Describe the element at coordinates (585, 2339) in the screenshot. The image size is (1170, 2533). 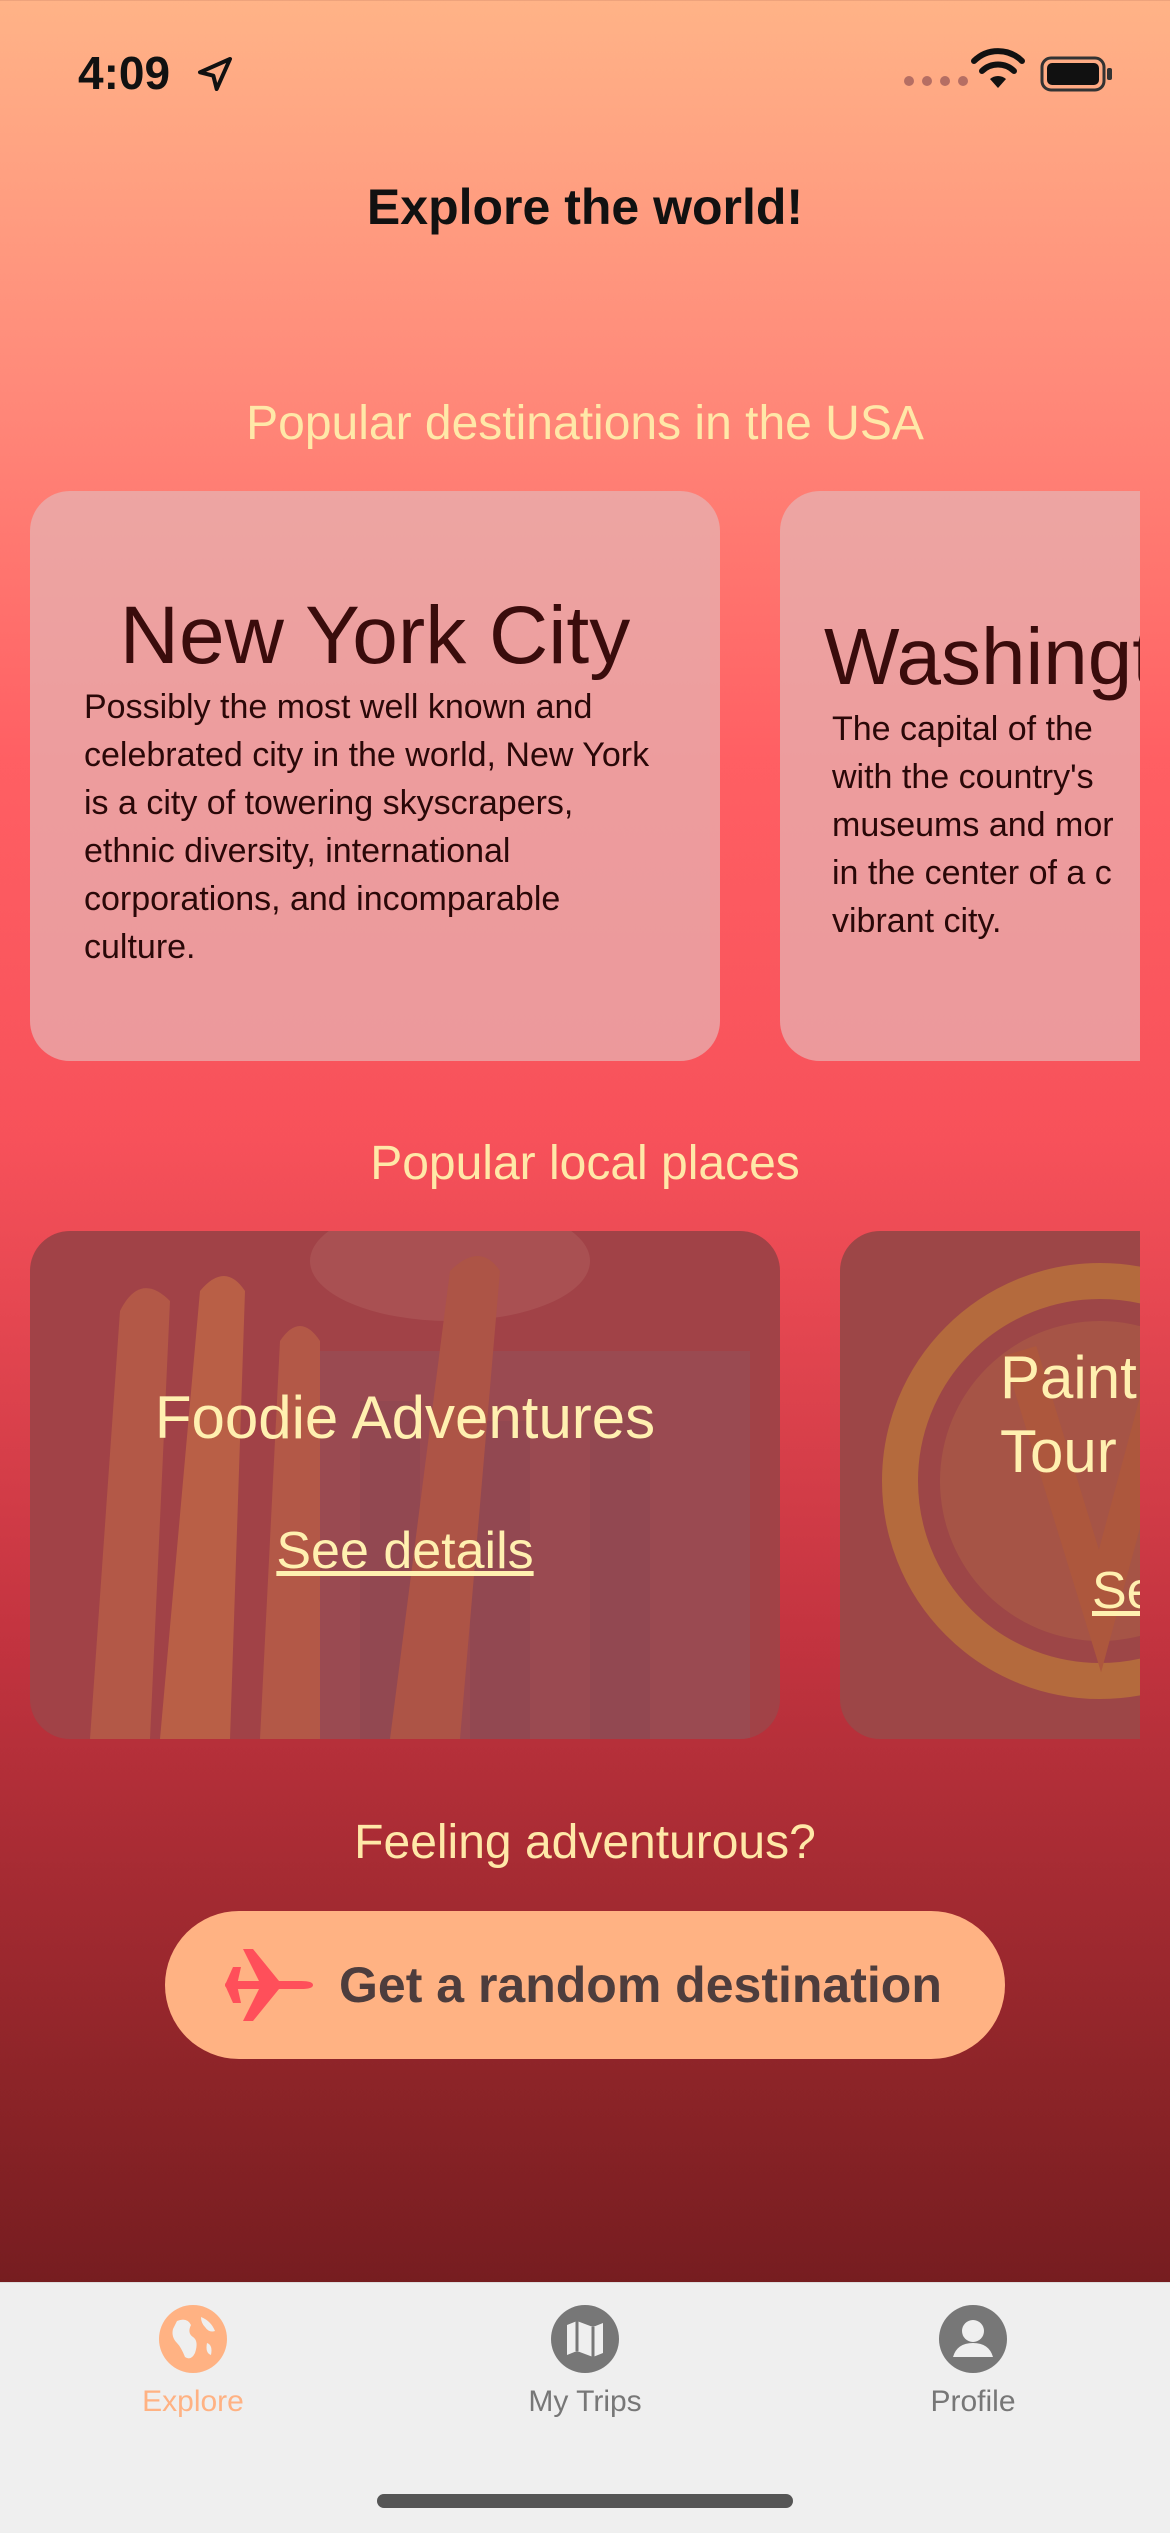
I see `map-icon` at that location.